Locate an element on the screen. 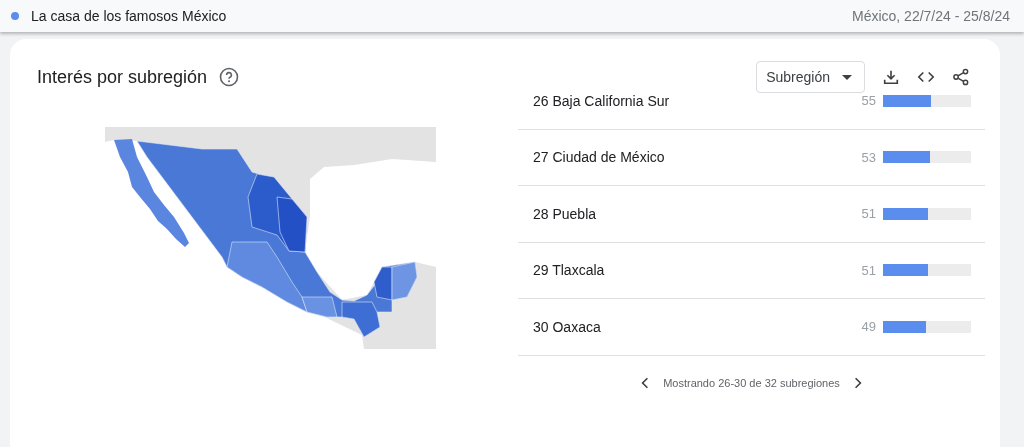  search-term: La casa de los famosos México is located at coordinates (129, 16).